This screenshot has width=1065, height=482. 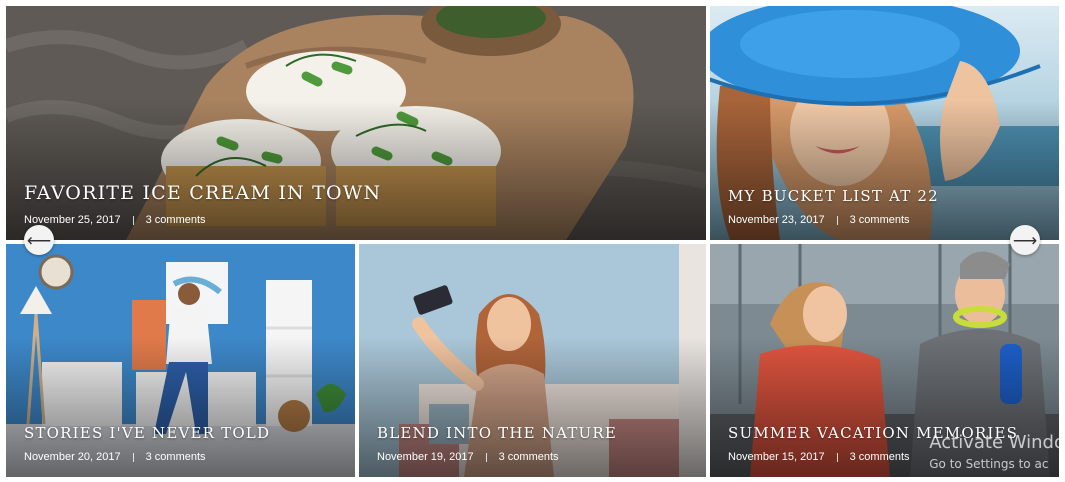 I want to click on post-title: MY BUCKET LIST AT 22, so click(x=884, y=196).